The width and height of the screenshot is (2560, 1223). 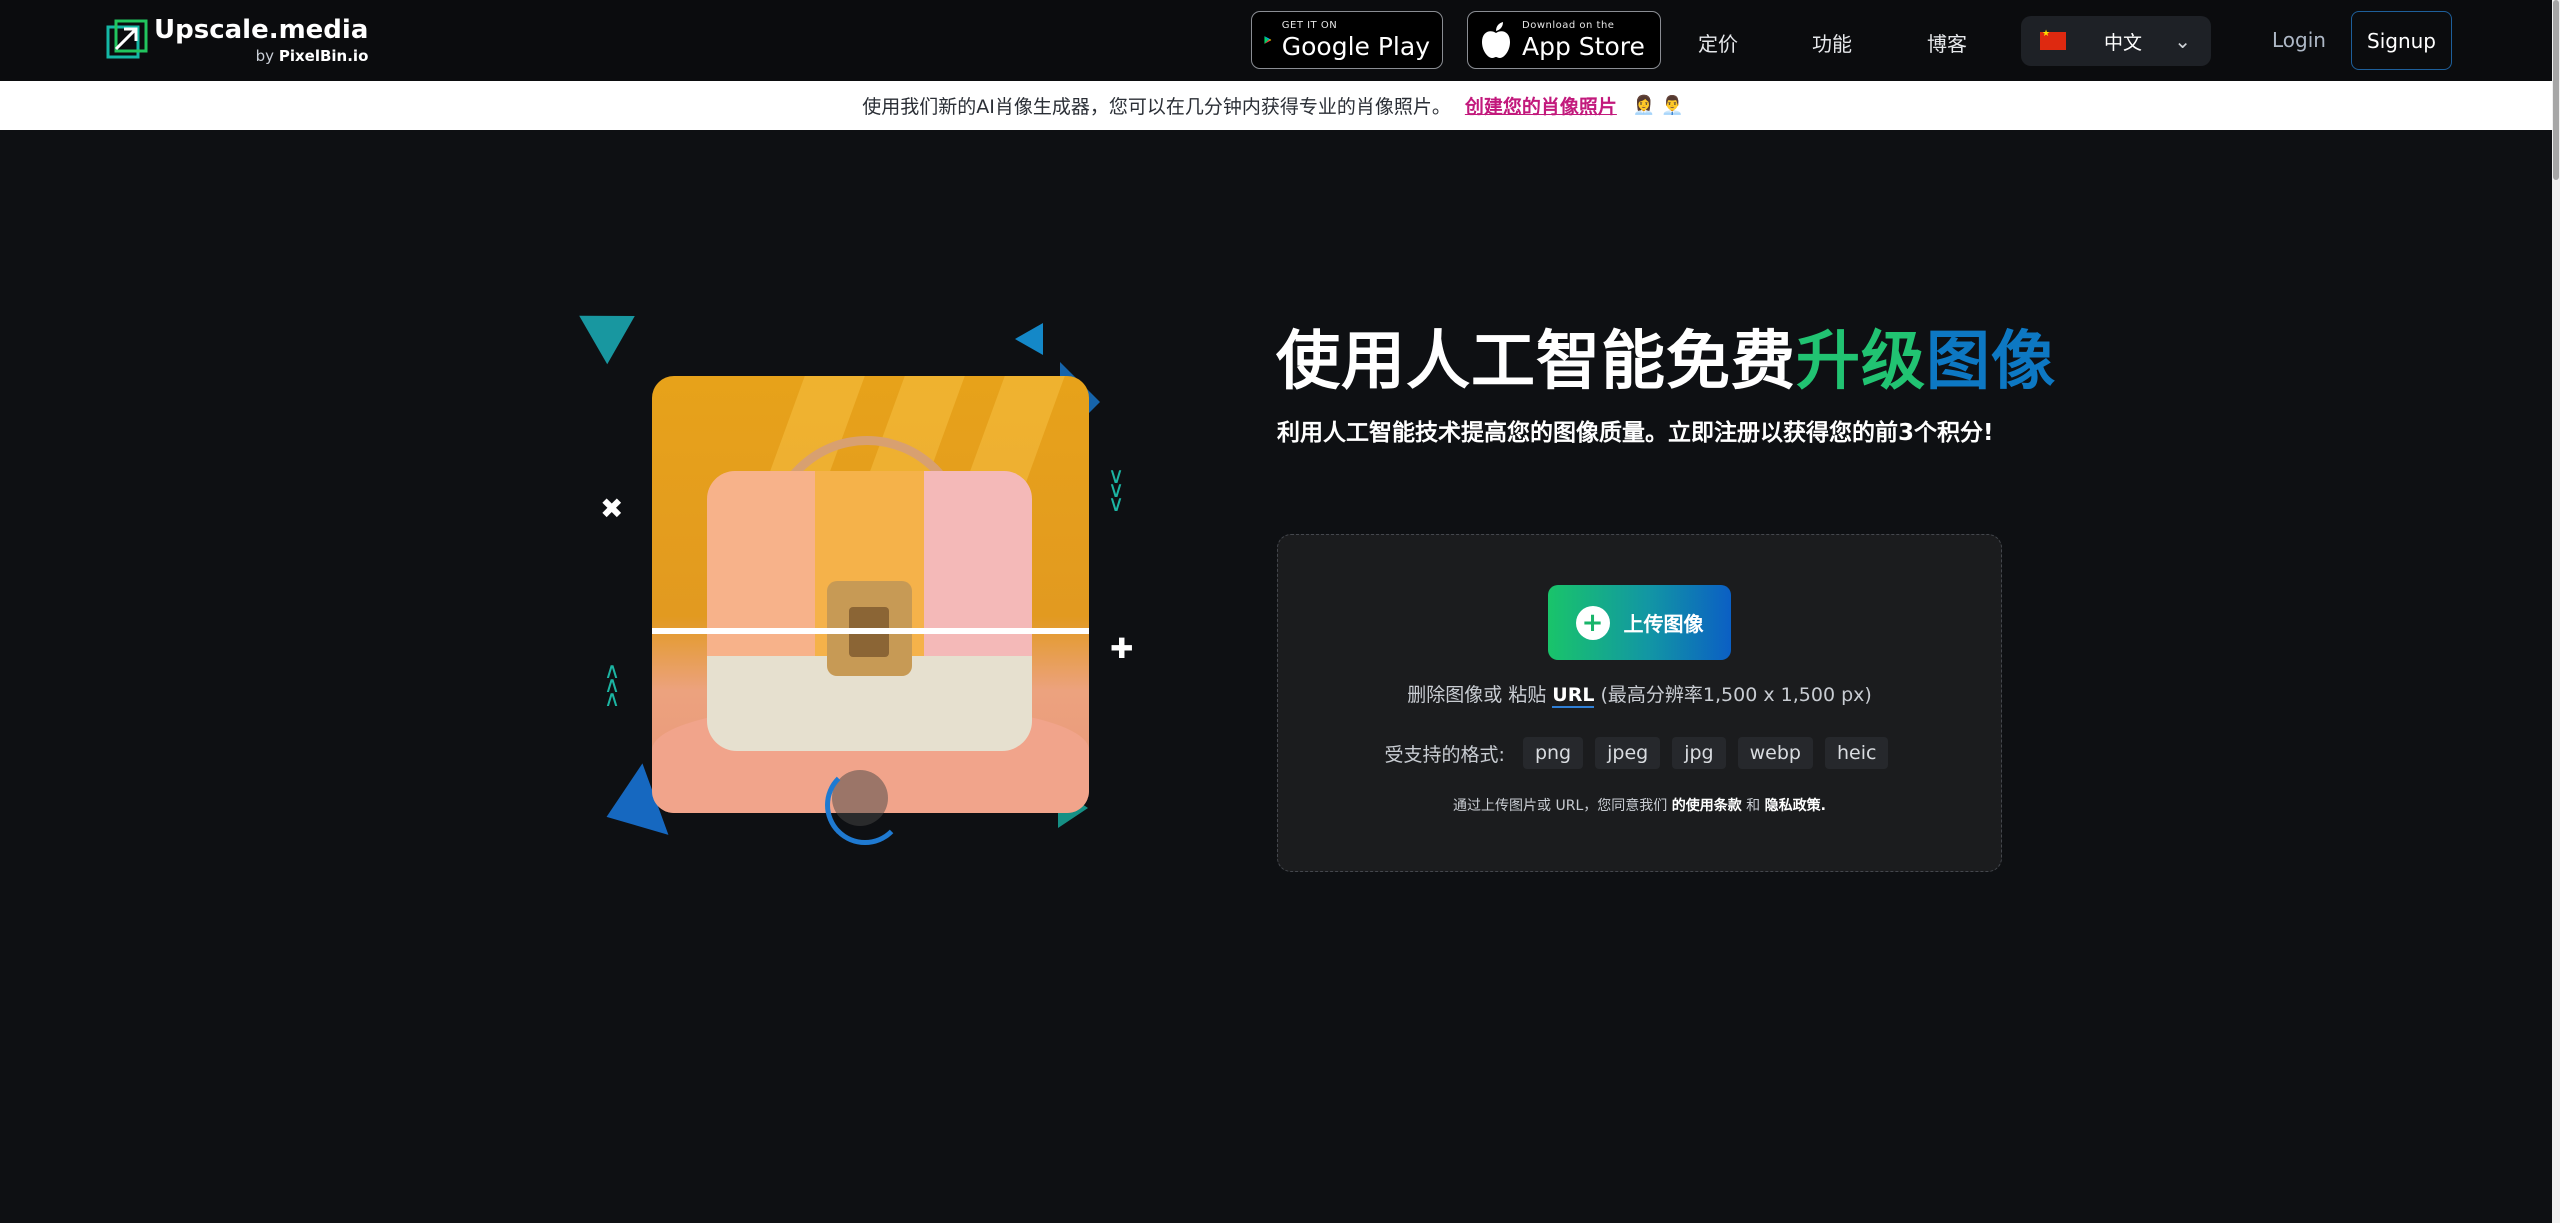 I want to click on app-store-big-label: App Store, so click(x=1583, y=46).